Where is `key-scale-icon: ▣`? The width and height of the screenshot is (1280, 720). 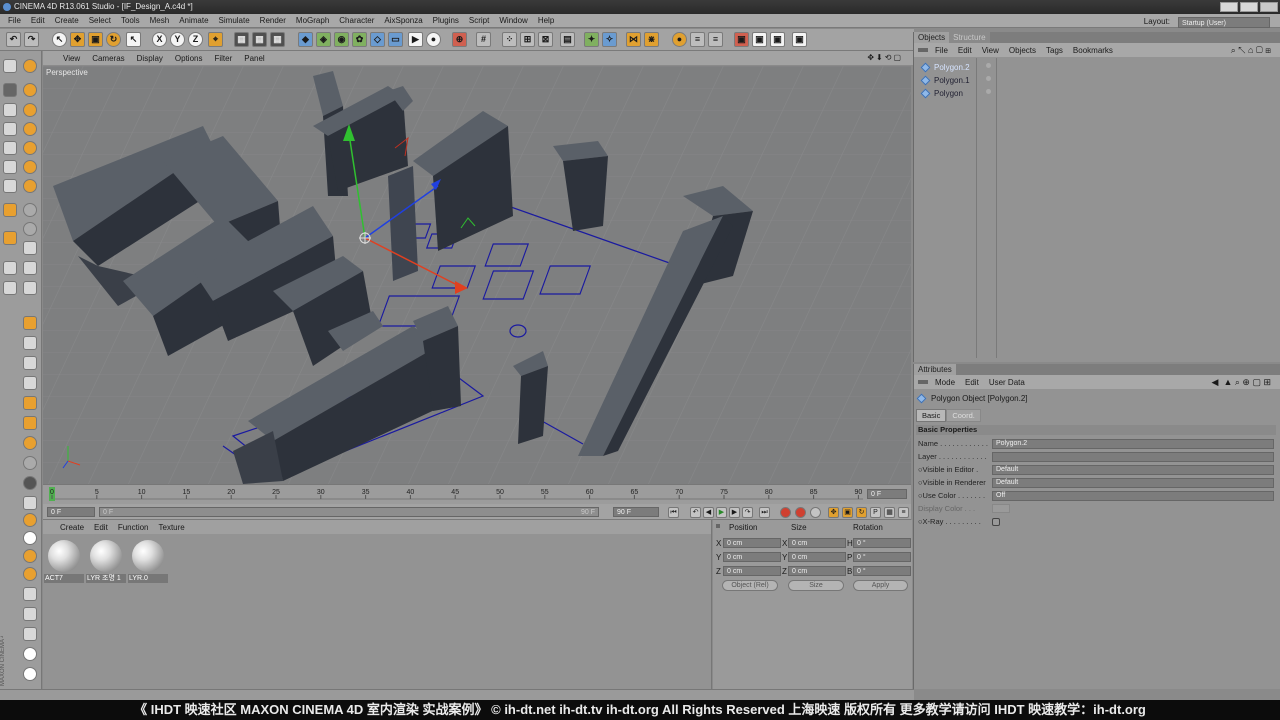
key-scale-icon: ▣ is located at coordinates (847, 512).